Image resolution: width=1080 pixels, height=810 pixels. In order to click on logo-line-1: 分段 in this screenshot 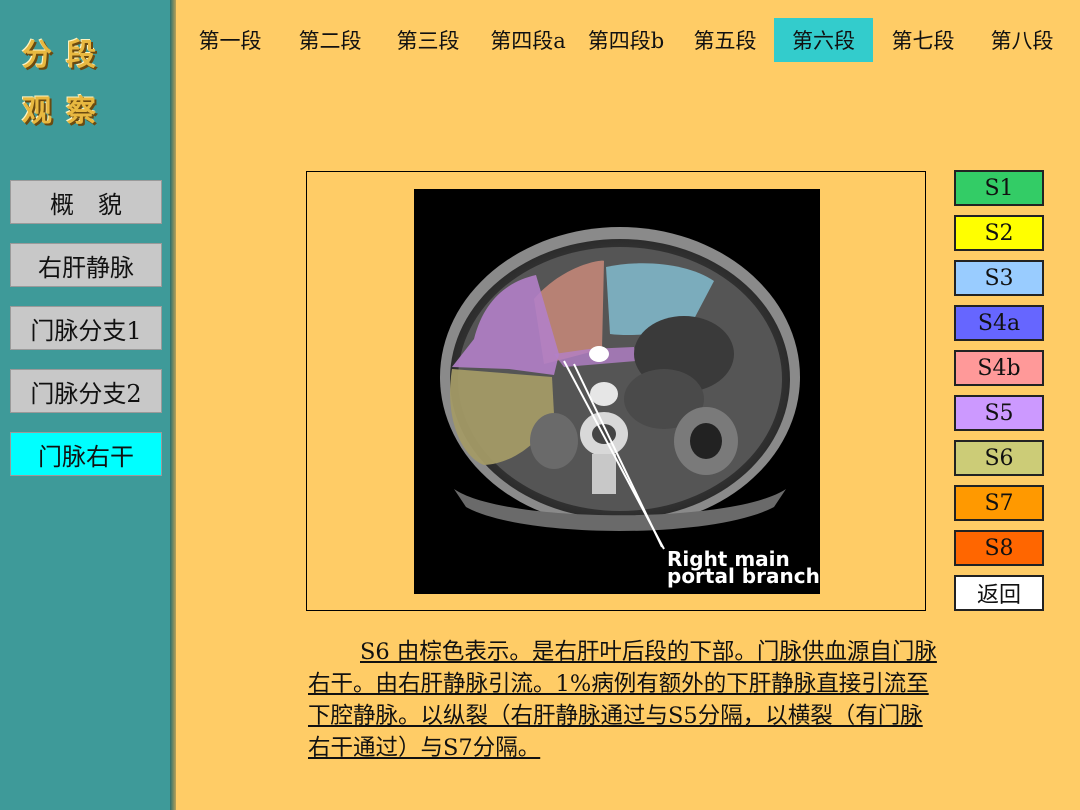, I will do `click(66, 55)`.